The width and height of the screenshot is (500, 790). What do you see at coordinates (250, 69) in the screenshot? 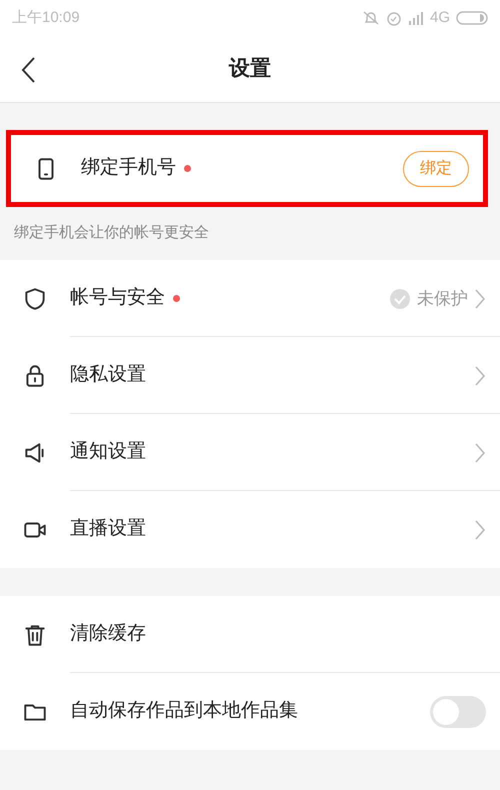
I see `page-title: 设置` at bounding box center [250, 69].